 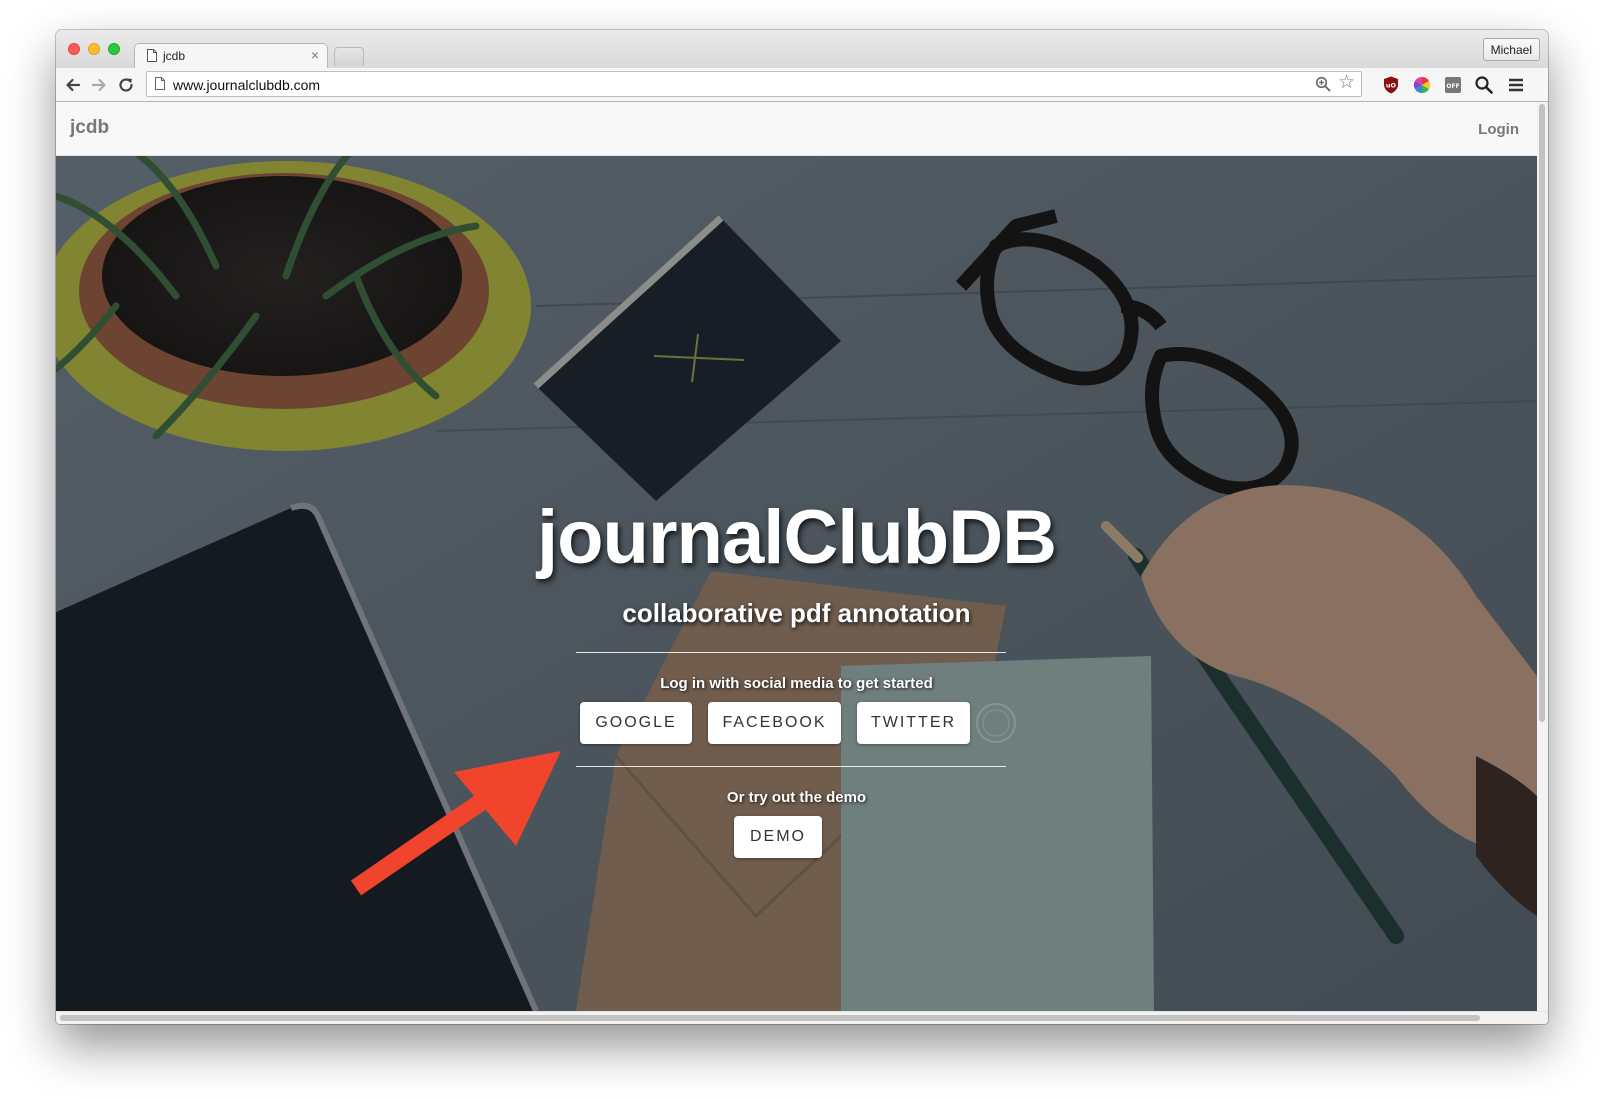 I want to click on site-navbar: jcdb Login, so click(x=796, y=129).